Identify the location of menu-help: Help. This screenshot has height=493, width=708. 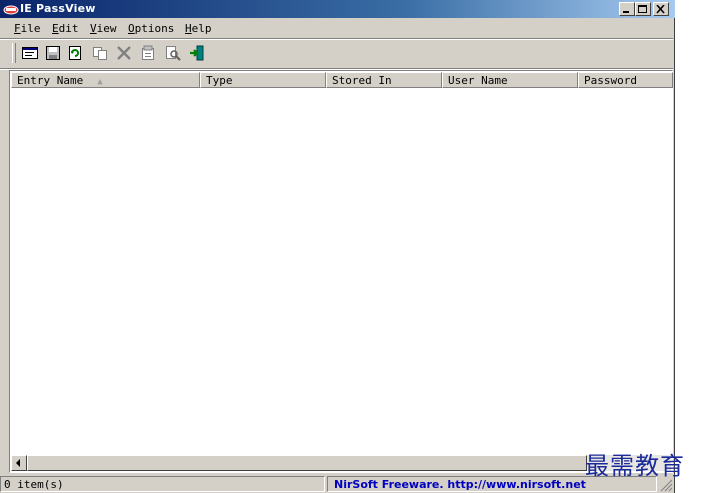
(198, 28).